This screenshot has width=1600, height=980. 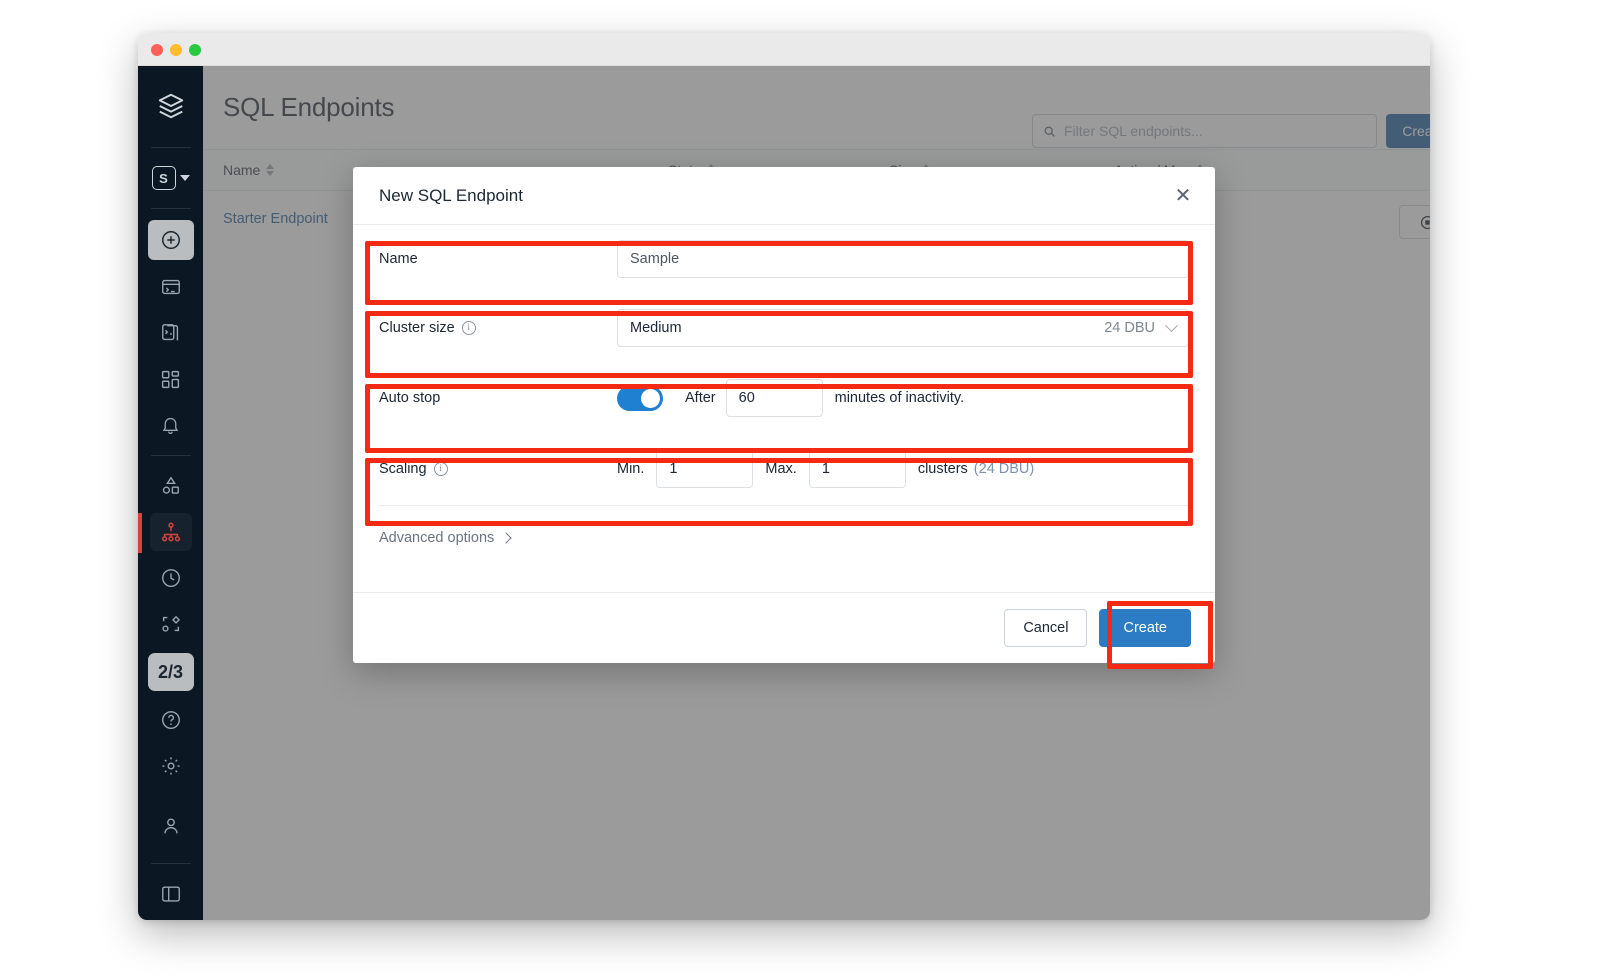 What do you see at coordinates (1145, 628) in the screenshot?
I see `create-button: Create` at bounding box center [1145, 628].